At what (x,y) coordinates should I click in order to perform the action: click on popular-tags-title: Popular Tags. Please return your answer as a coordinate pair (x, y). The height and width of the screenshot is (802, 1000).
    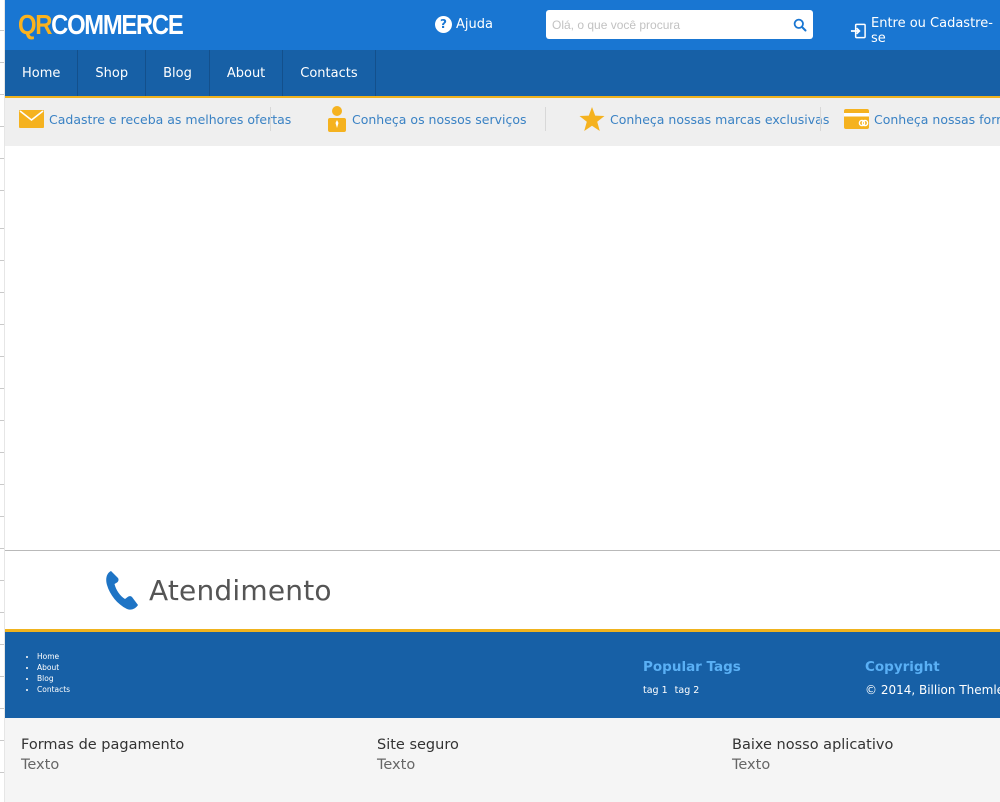
    Looking at the image, I should click on (692, 667).